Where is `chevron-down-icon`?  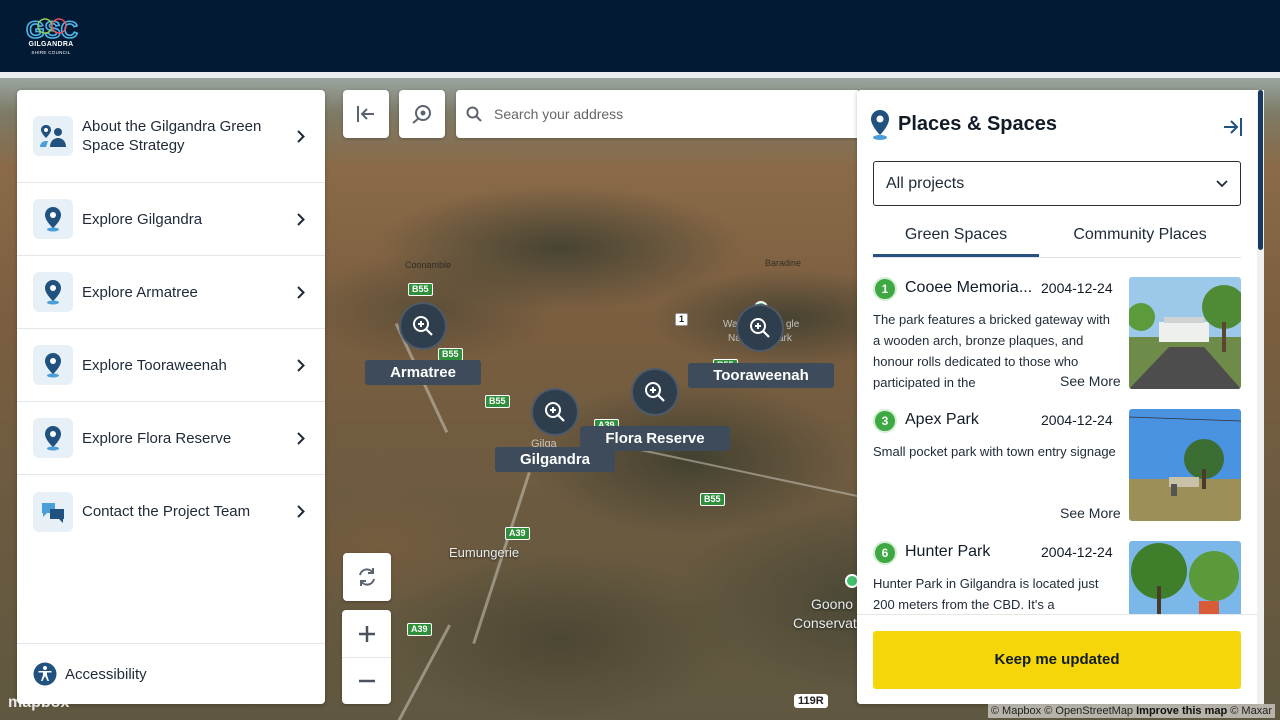
chevron-down-icon is located at coordinates (1222, 183).